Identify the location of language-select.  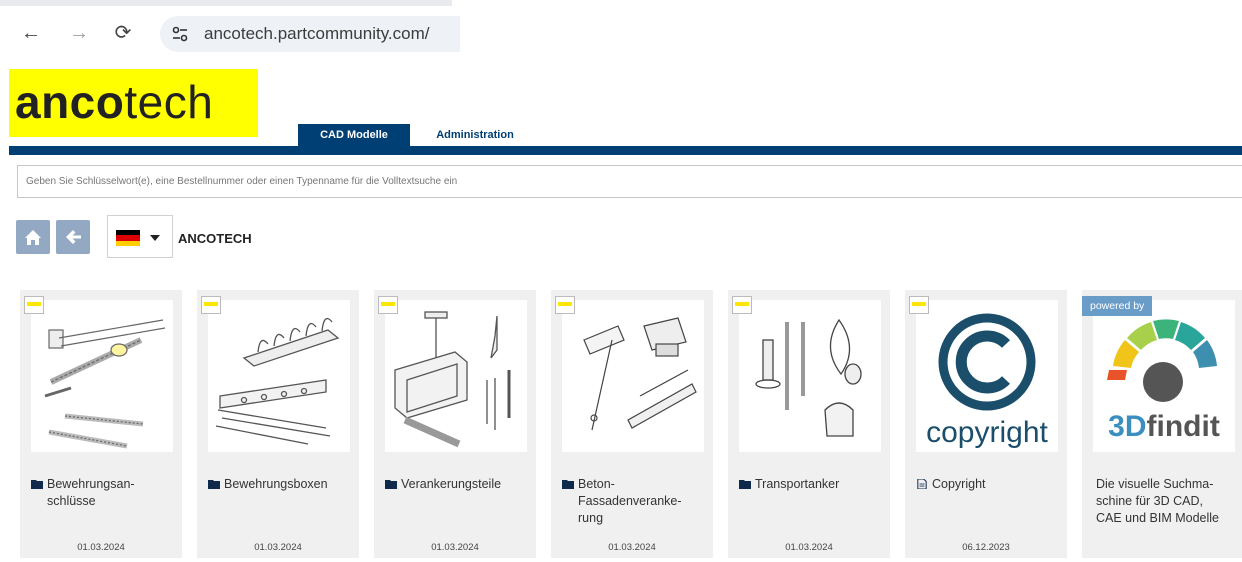
(140, 236).